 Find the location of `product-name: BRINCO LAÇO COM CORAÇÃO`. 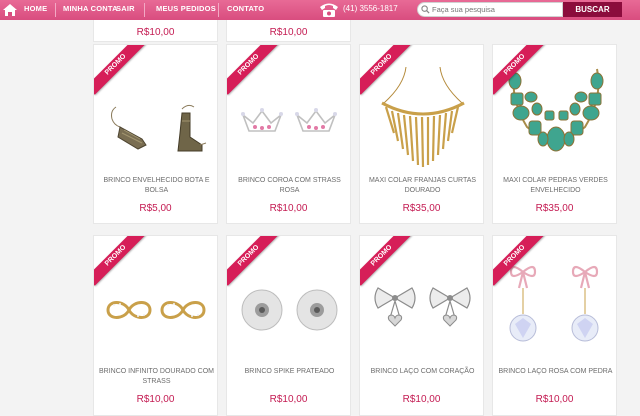

product-name: BRINCO LAÇO COM CORAÇÃO is located at coordinates (422, 372).